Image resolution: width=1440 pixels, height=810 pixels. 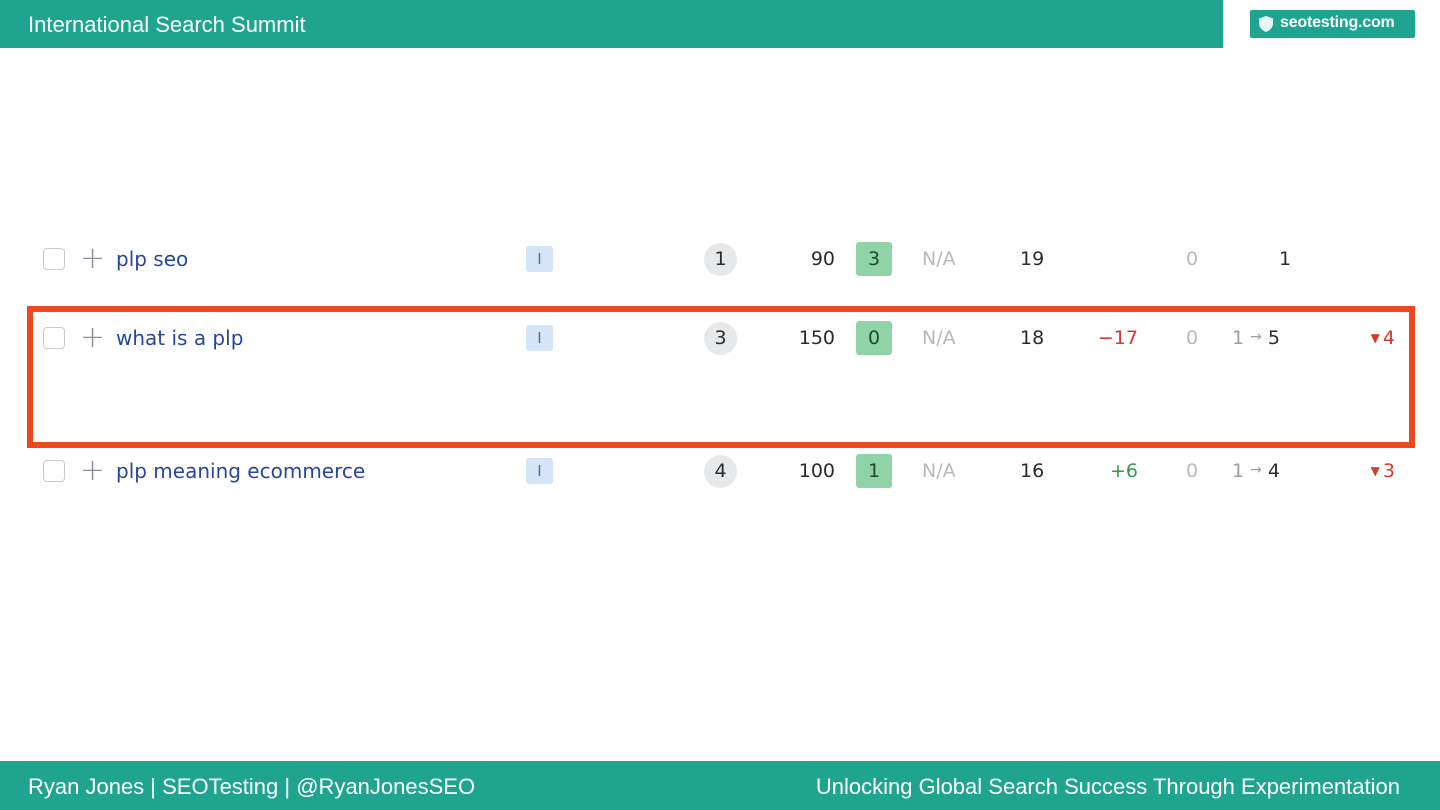 I want to click on keyword-link: plp meaning ecommerce, so click(x=240, y=471).